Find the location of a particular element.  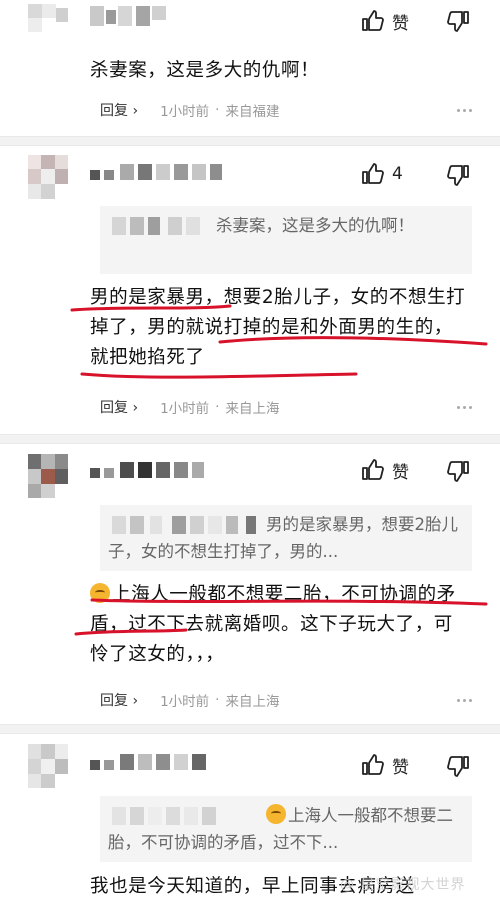

sad-emoji-icon is located at coordinates (276, 814).